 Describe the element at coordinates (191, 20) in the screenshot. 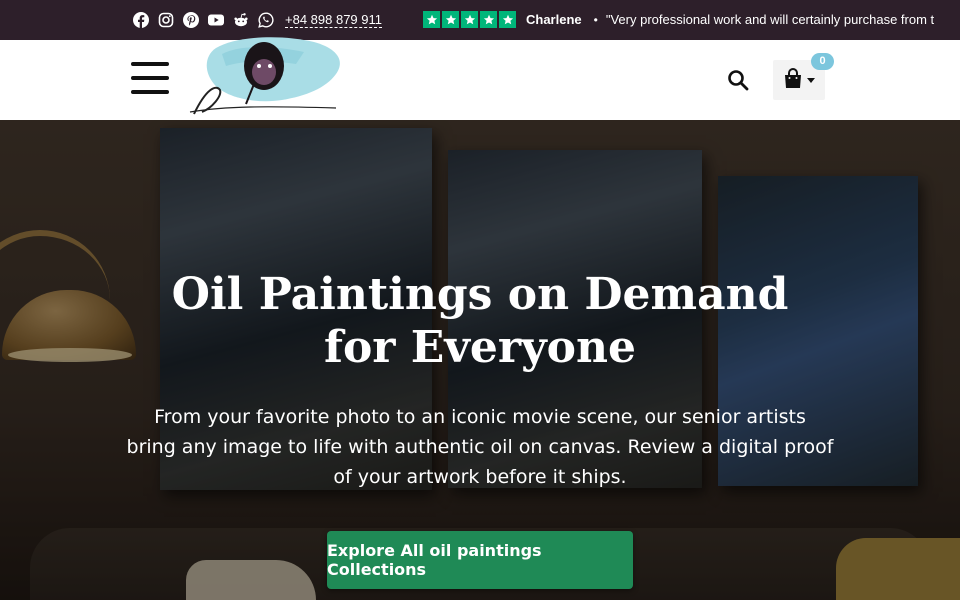

I see `pinterest-icon` at that location.